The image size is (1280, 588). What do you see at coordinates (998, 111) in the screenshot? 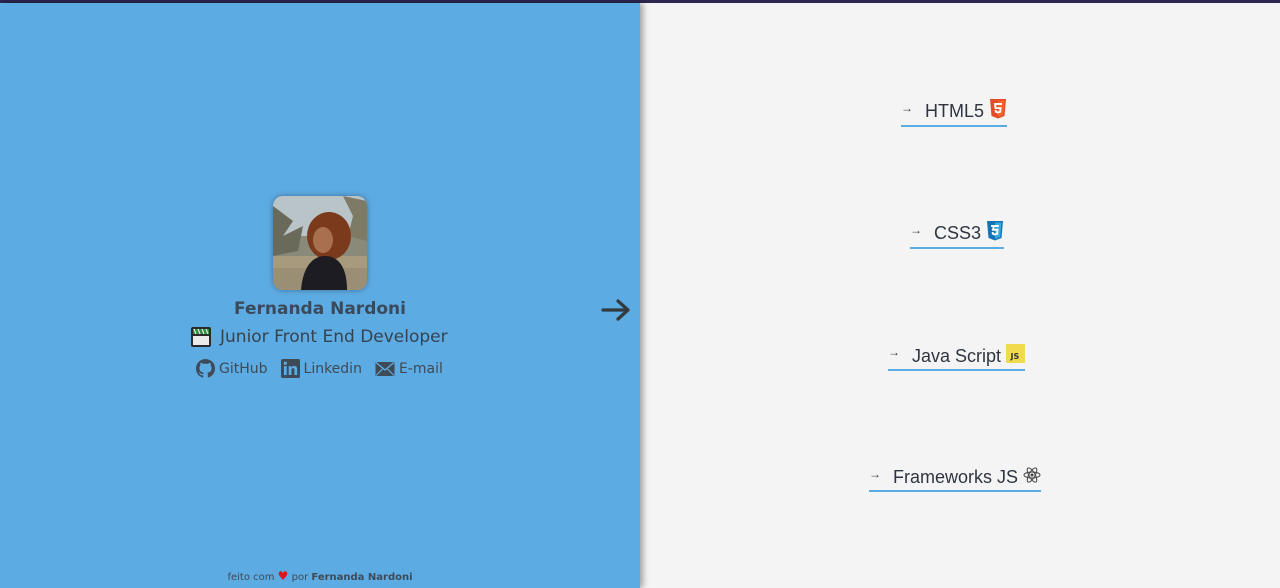
I see `html5-icon` at bounding box center [998, 111].